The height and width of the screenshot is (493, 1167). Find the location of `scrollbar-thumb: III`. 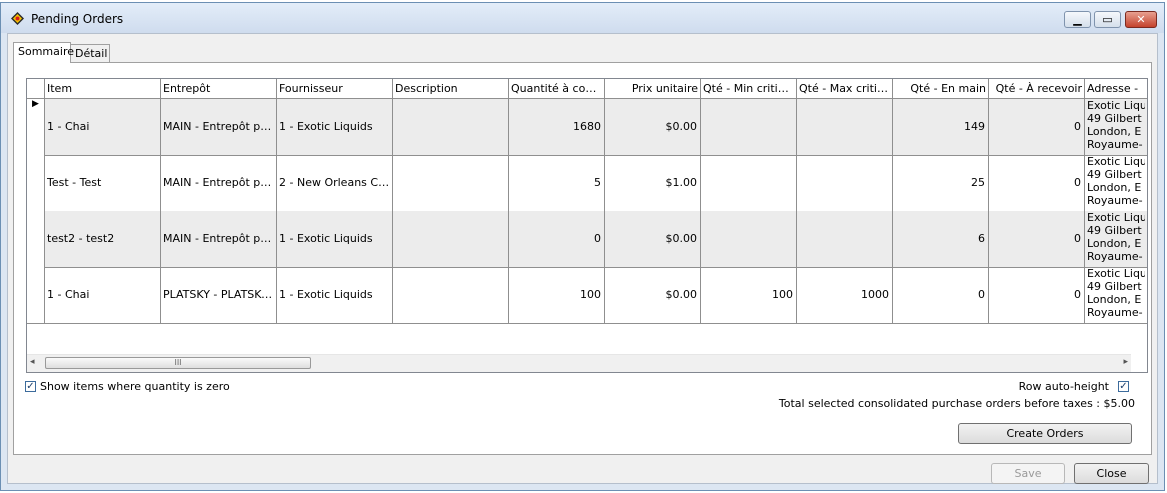

scrollbar-thumb: III is located at coordinates (178, 363).